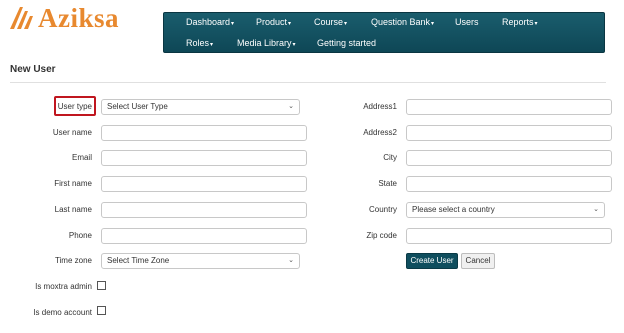 This screenshot has width=624, height=333. What do you see at coordinates (200, 261) in the screenshot?
I see `time-zone-select: Select Time Zone ⌄` at bounding box center [200, 261].